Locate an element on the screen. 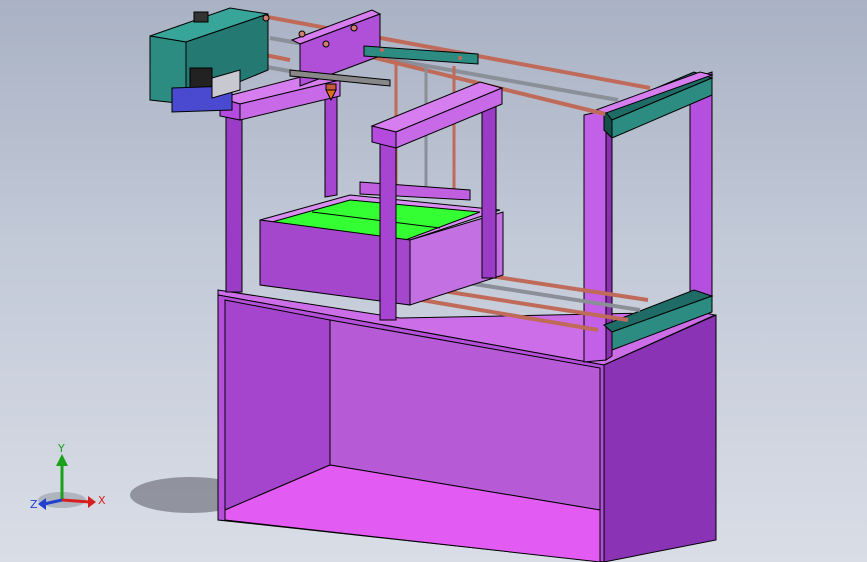 The height and width of the screenshot is (562, 867). x-axis-label: X is located at coordinates (102, 500).